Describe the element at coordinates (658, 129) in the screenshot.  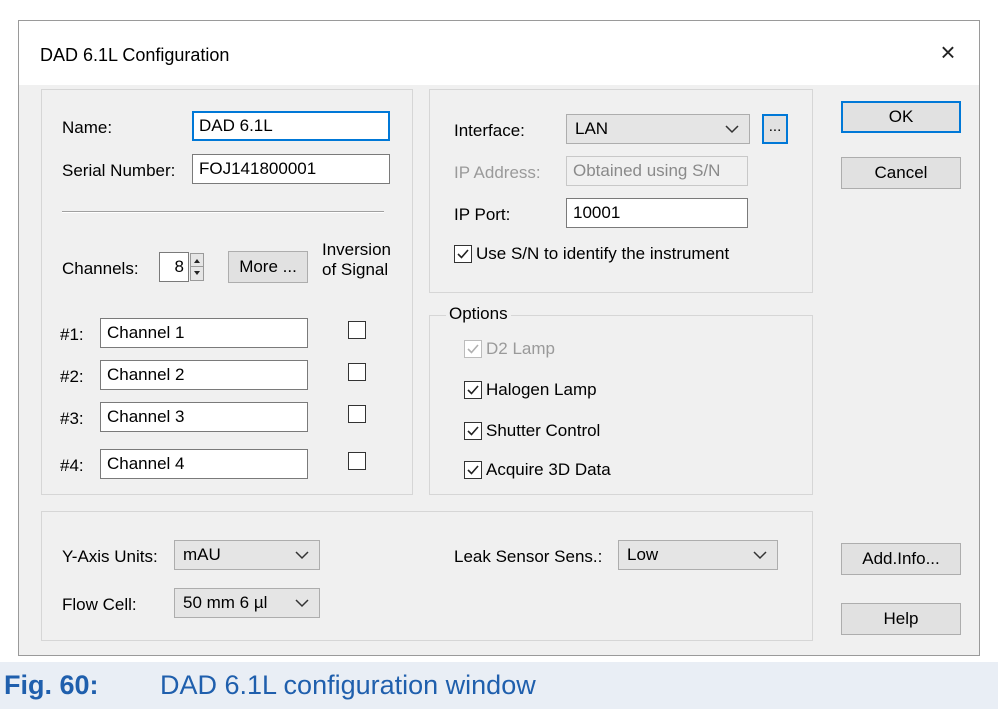
I see `interface-dropdown: LAN` at that location.